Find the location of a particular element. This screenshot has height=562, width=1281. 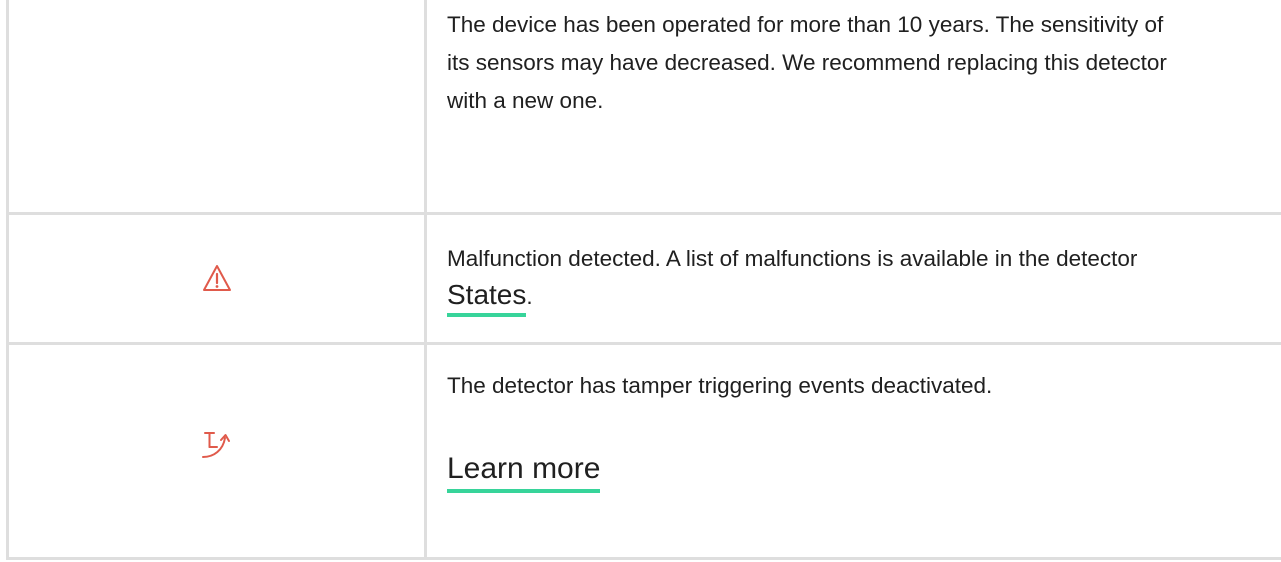

states-link: States is located at coordinates (487, 298).